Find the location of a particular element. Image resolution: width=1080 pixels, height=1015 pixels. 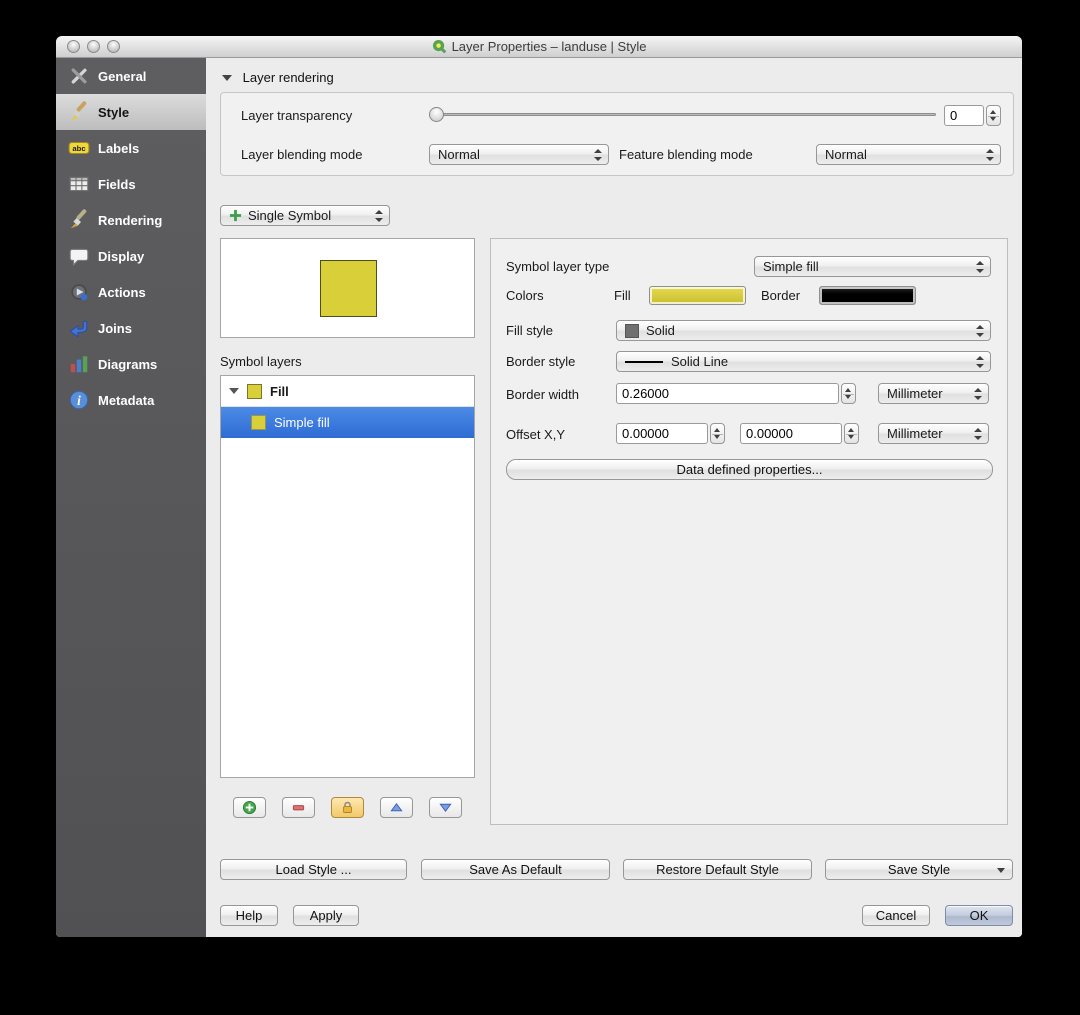

symbol-preview is located at coordinates (347, 288).